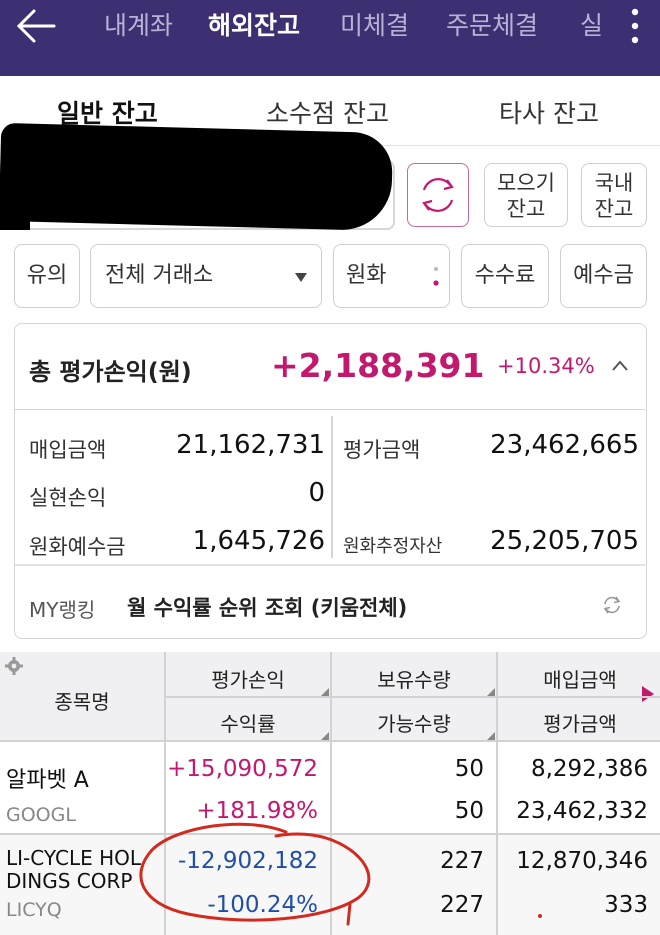  I want to click on header-stock-name: 종목명, so click(82, 700).